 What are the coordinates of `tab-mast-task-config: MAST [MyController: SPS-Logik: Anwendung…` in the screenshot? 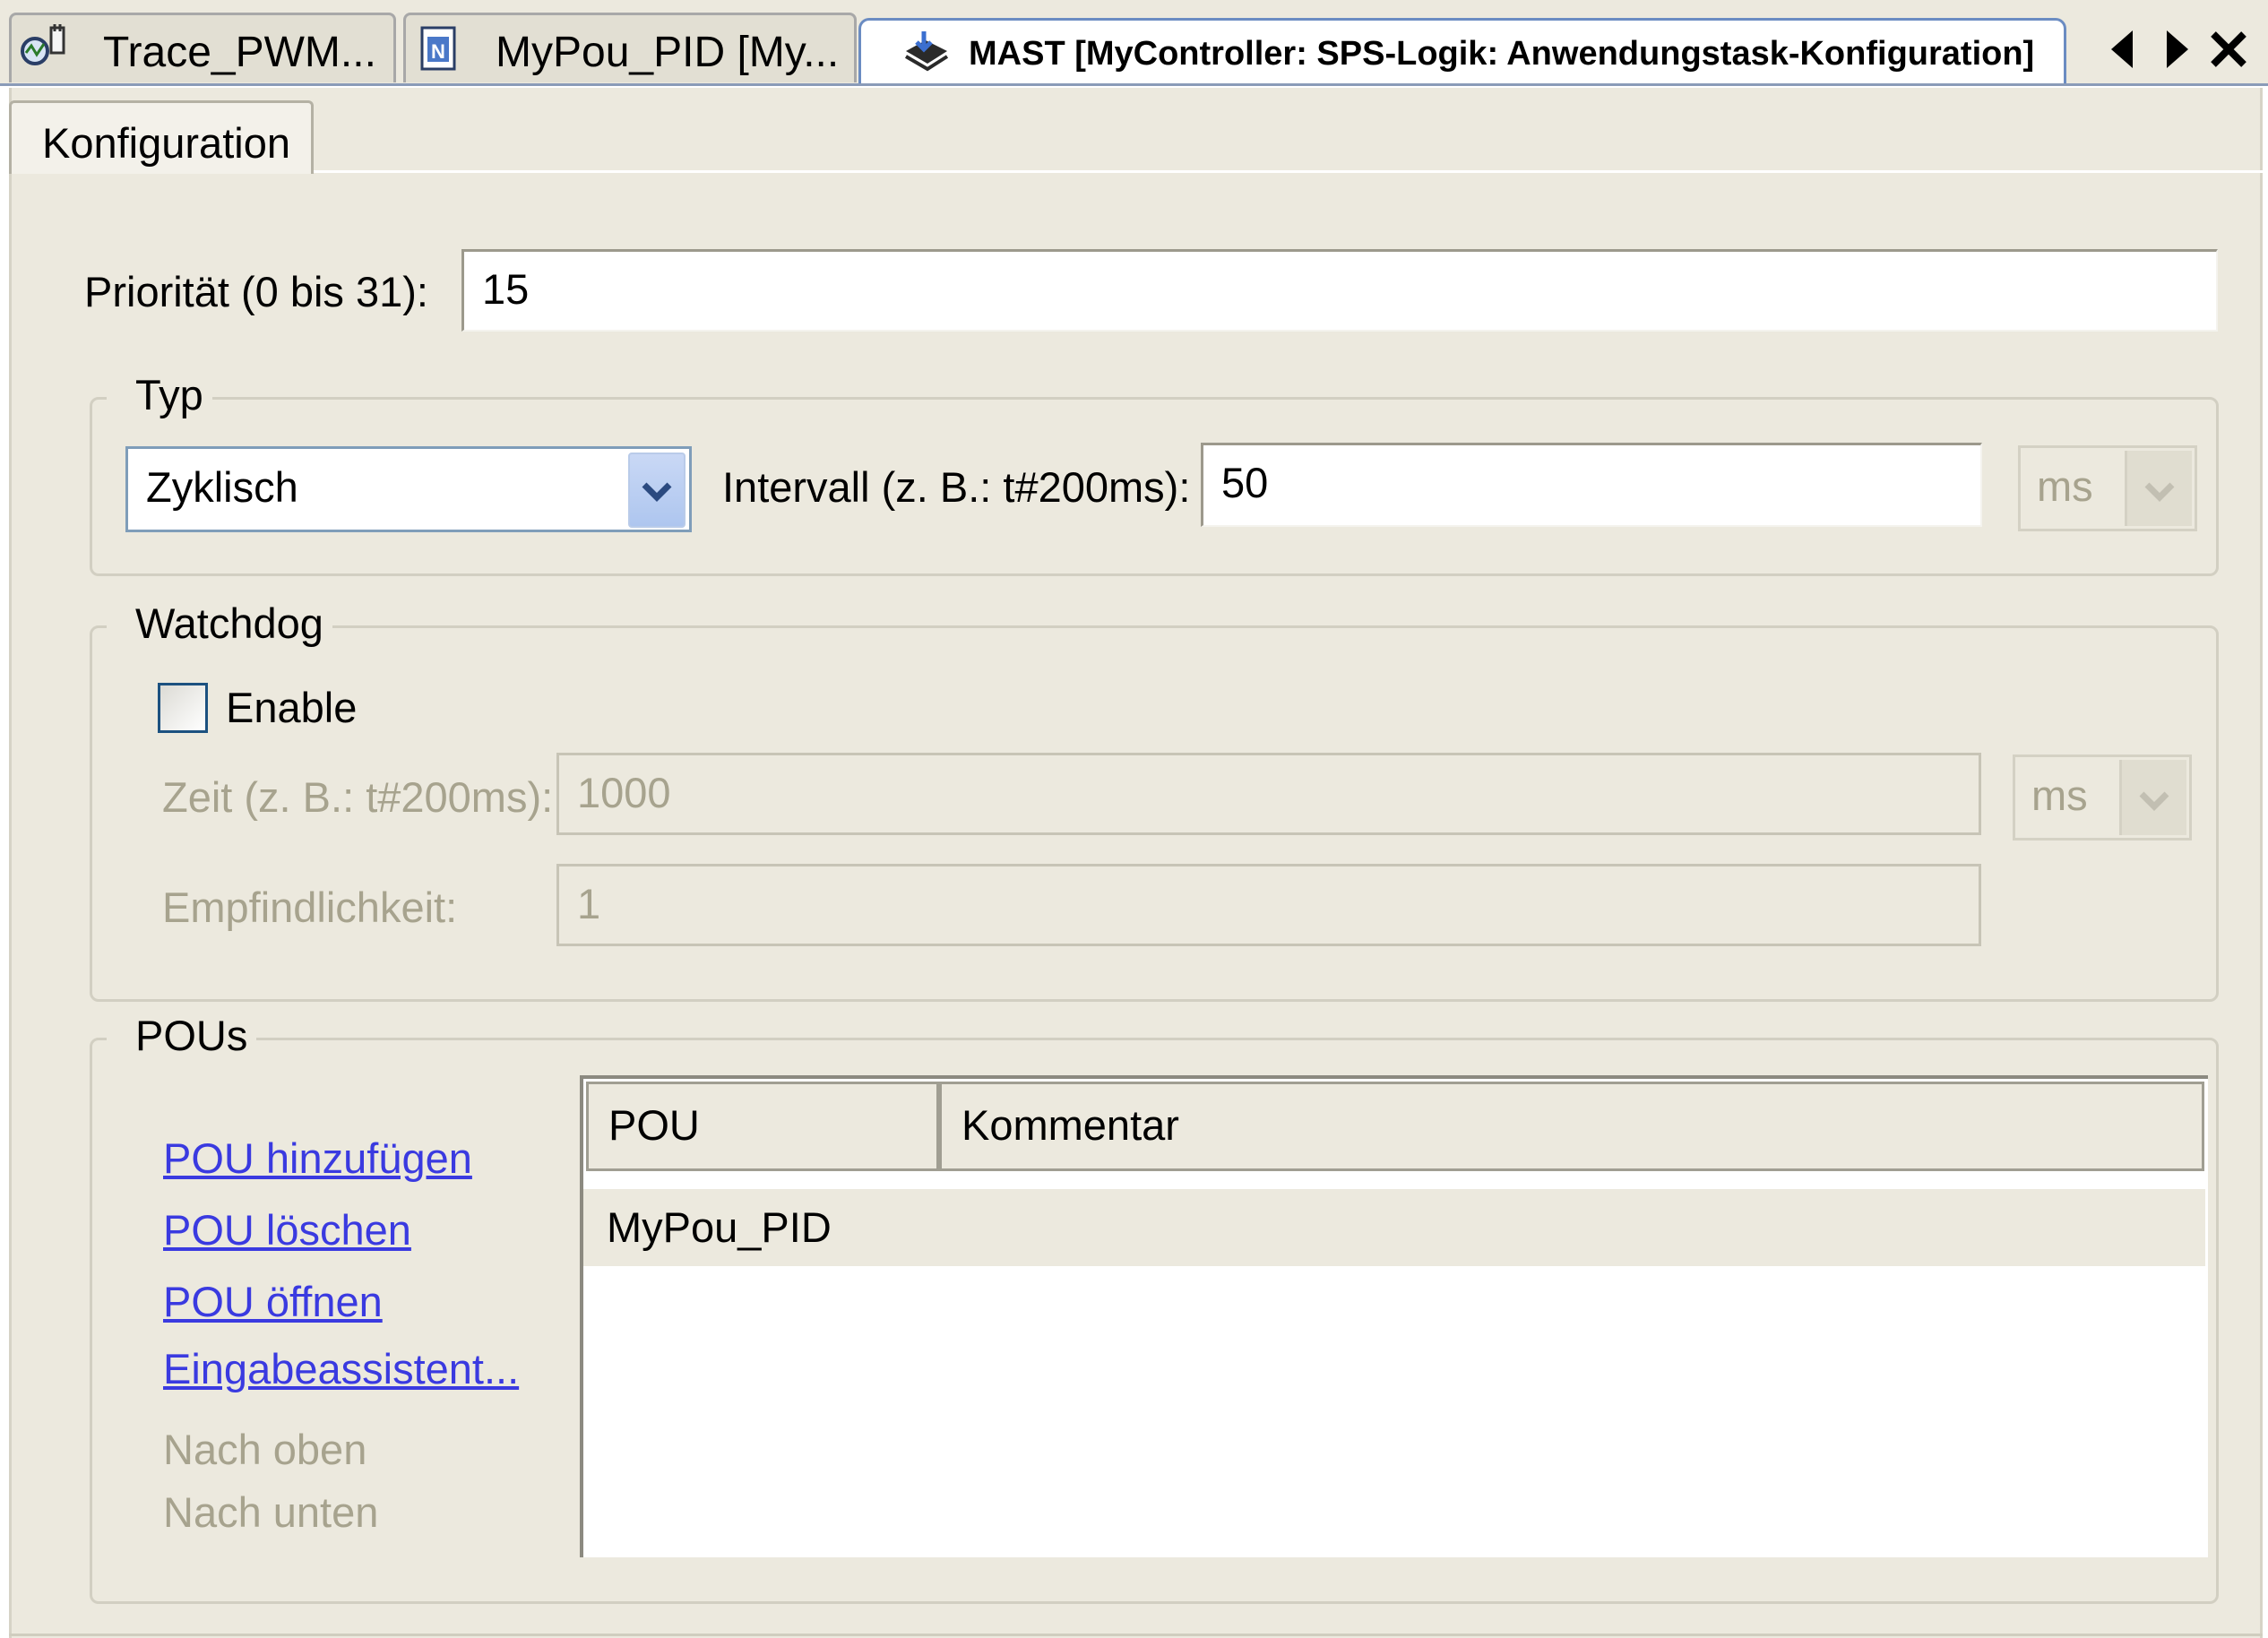 It's located at (1462, 52).